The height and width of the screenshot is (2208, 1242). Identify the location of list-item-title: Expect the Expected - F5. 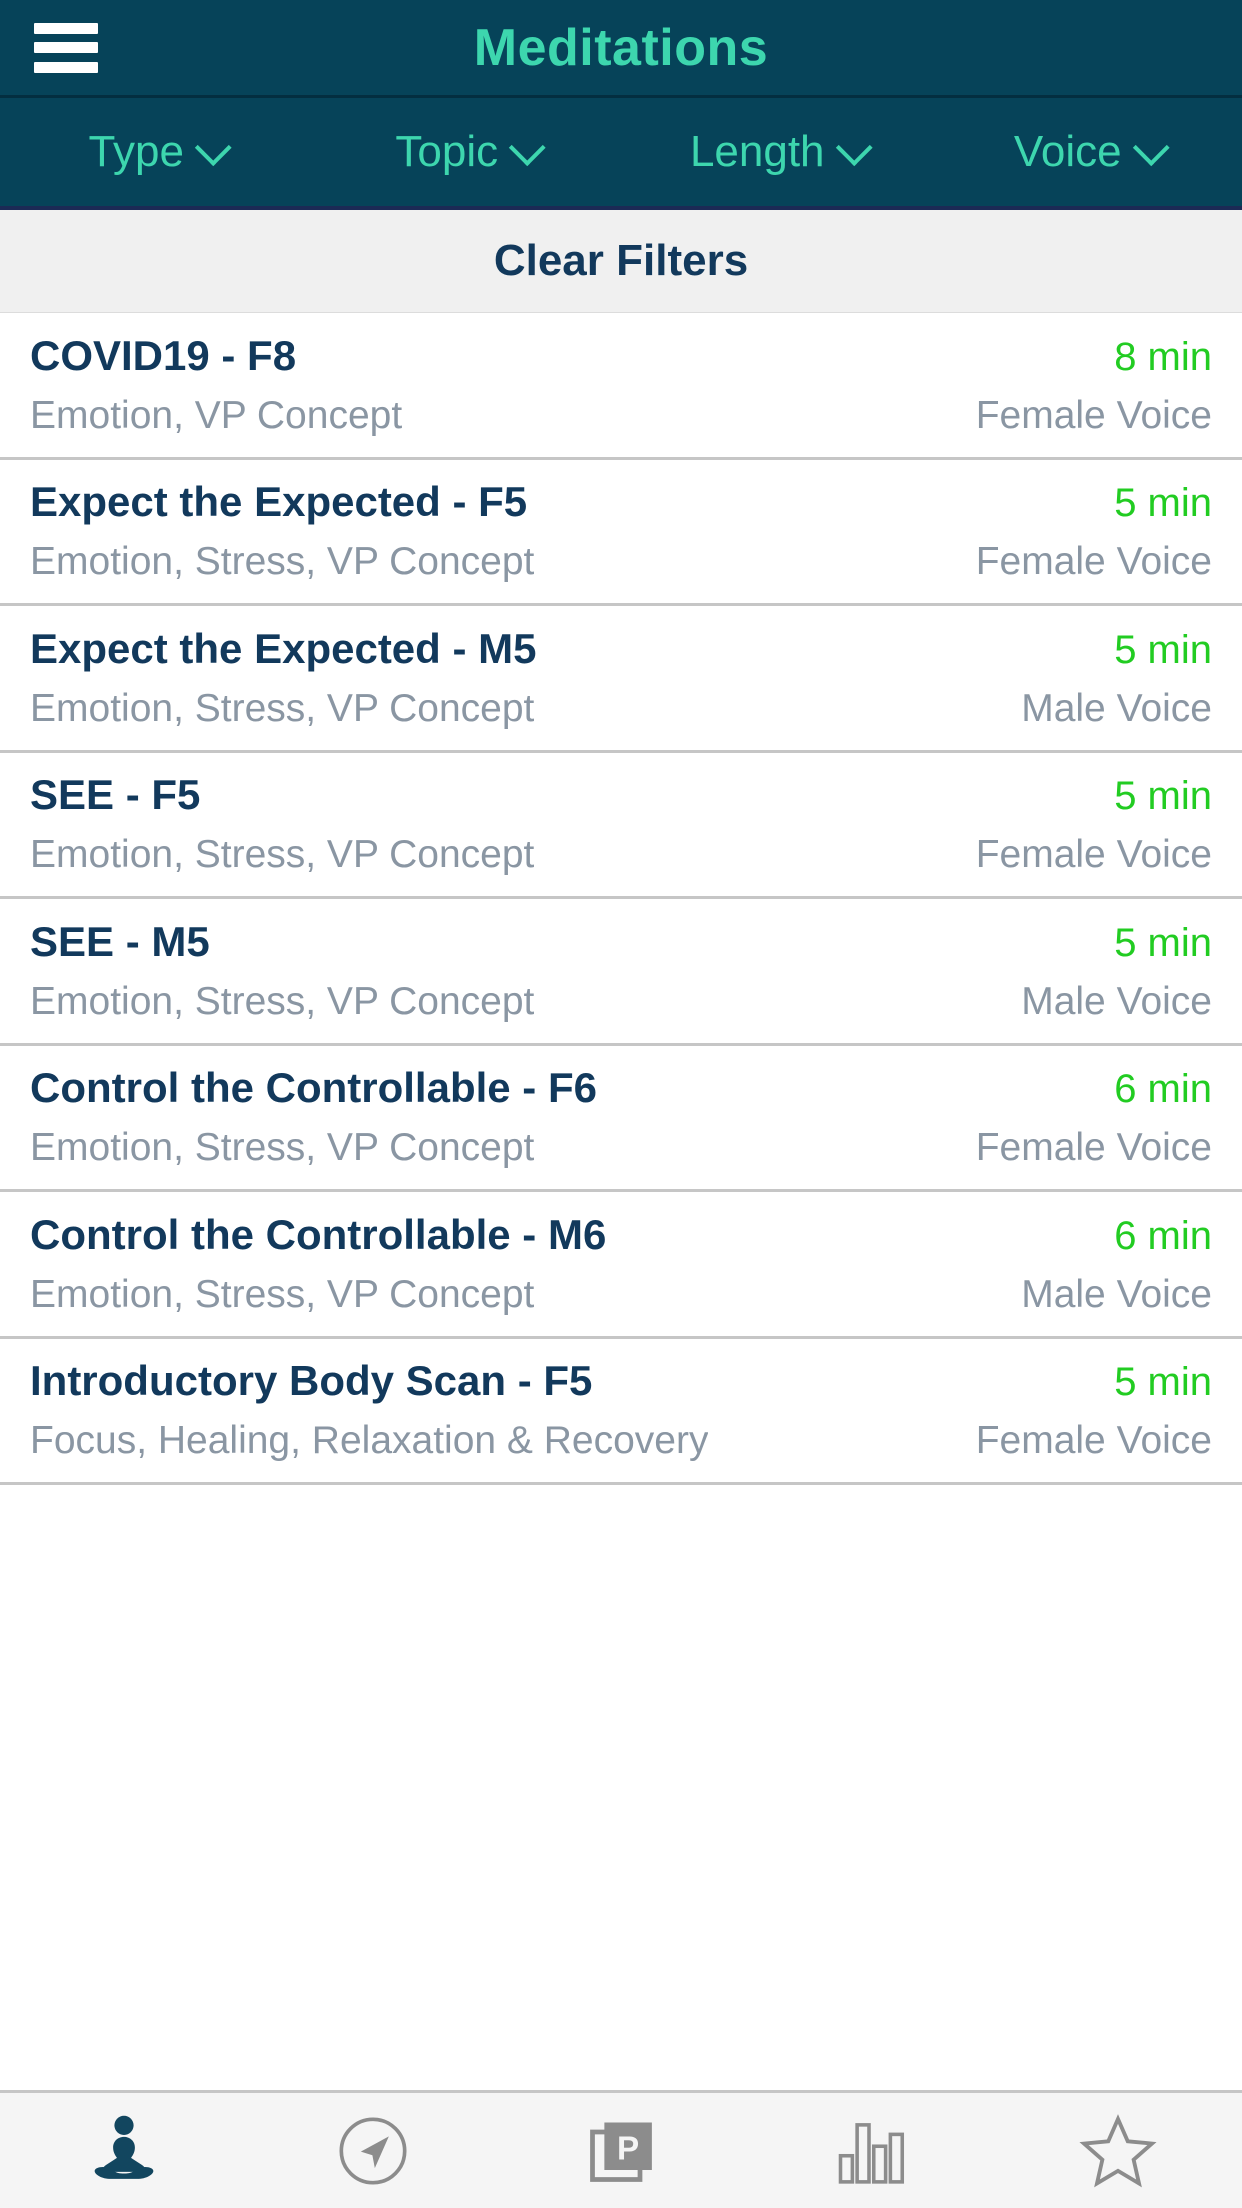
(279, 502).